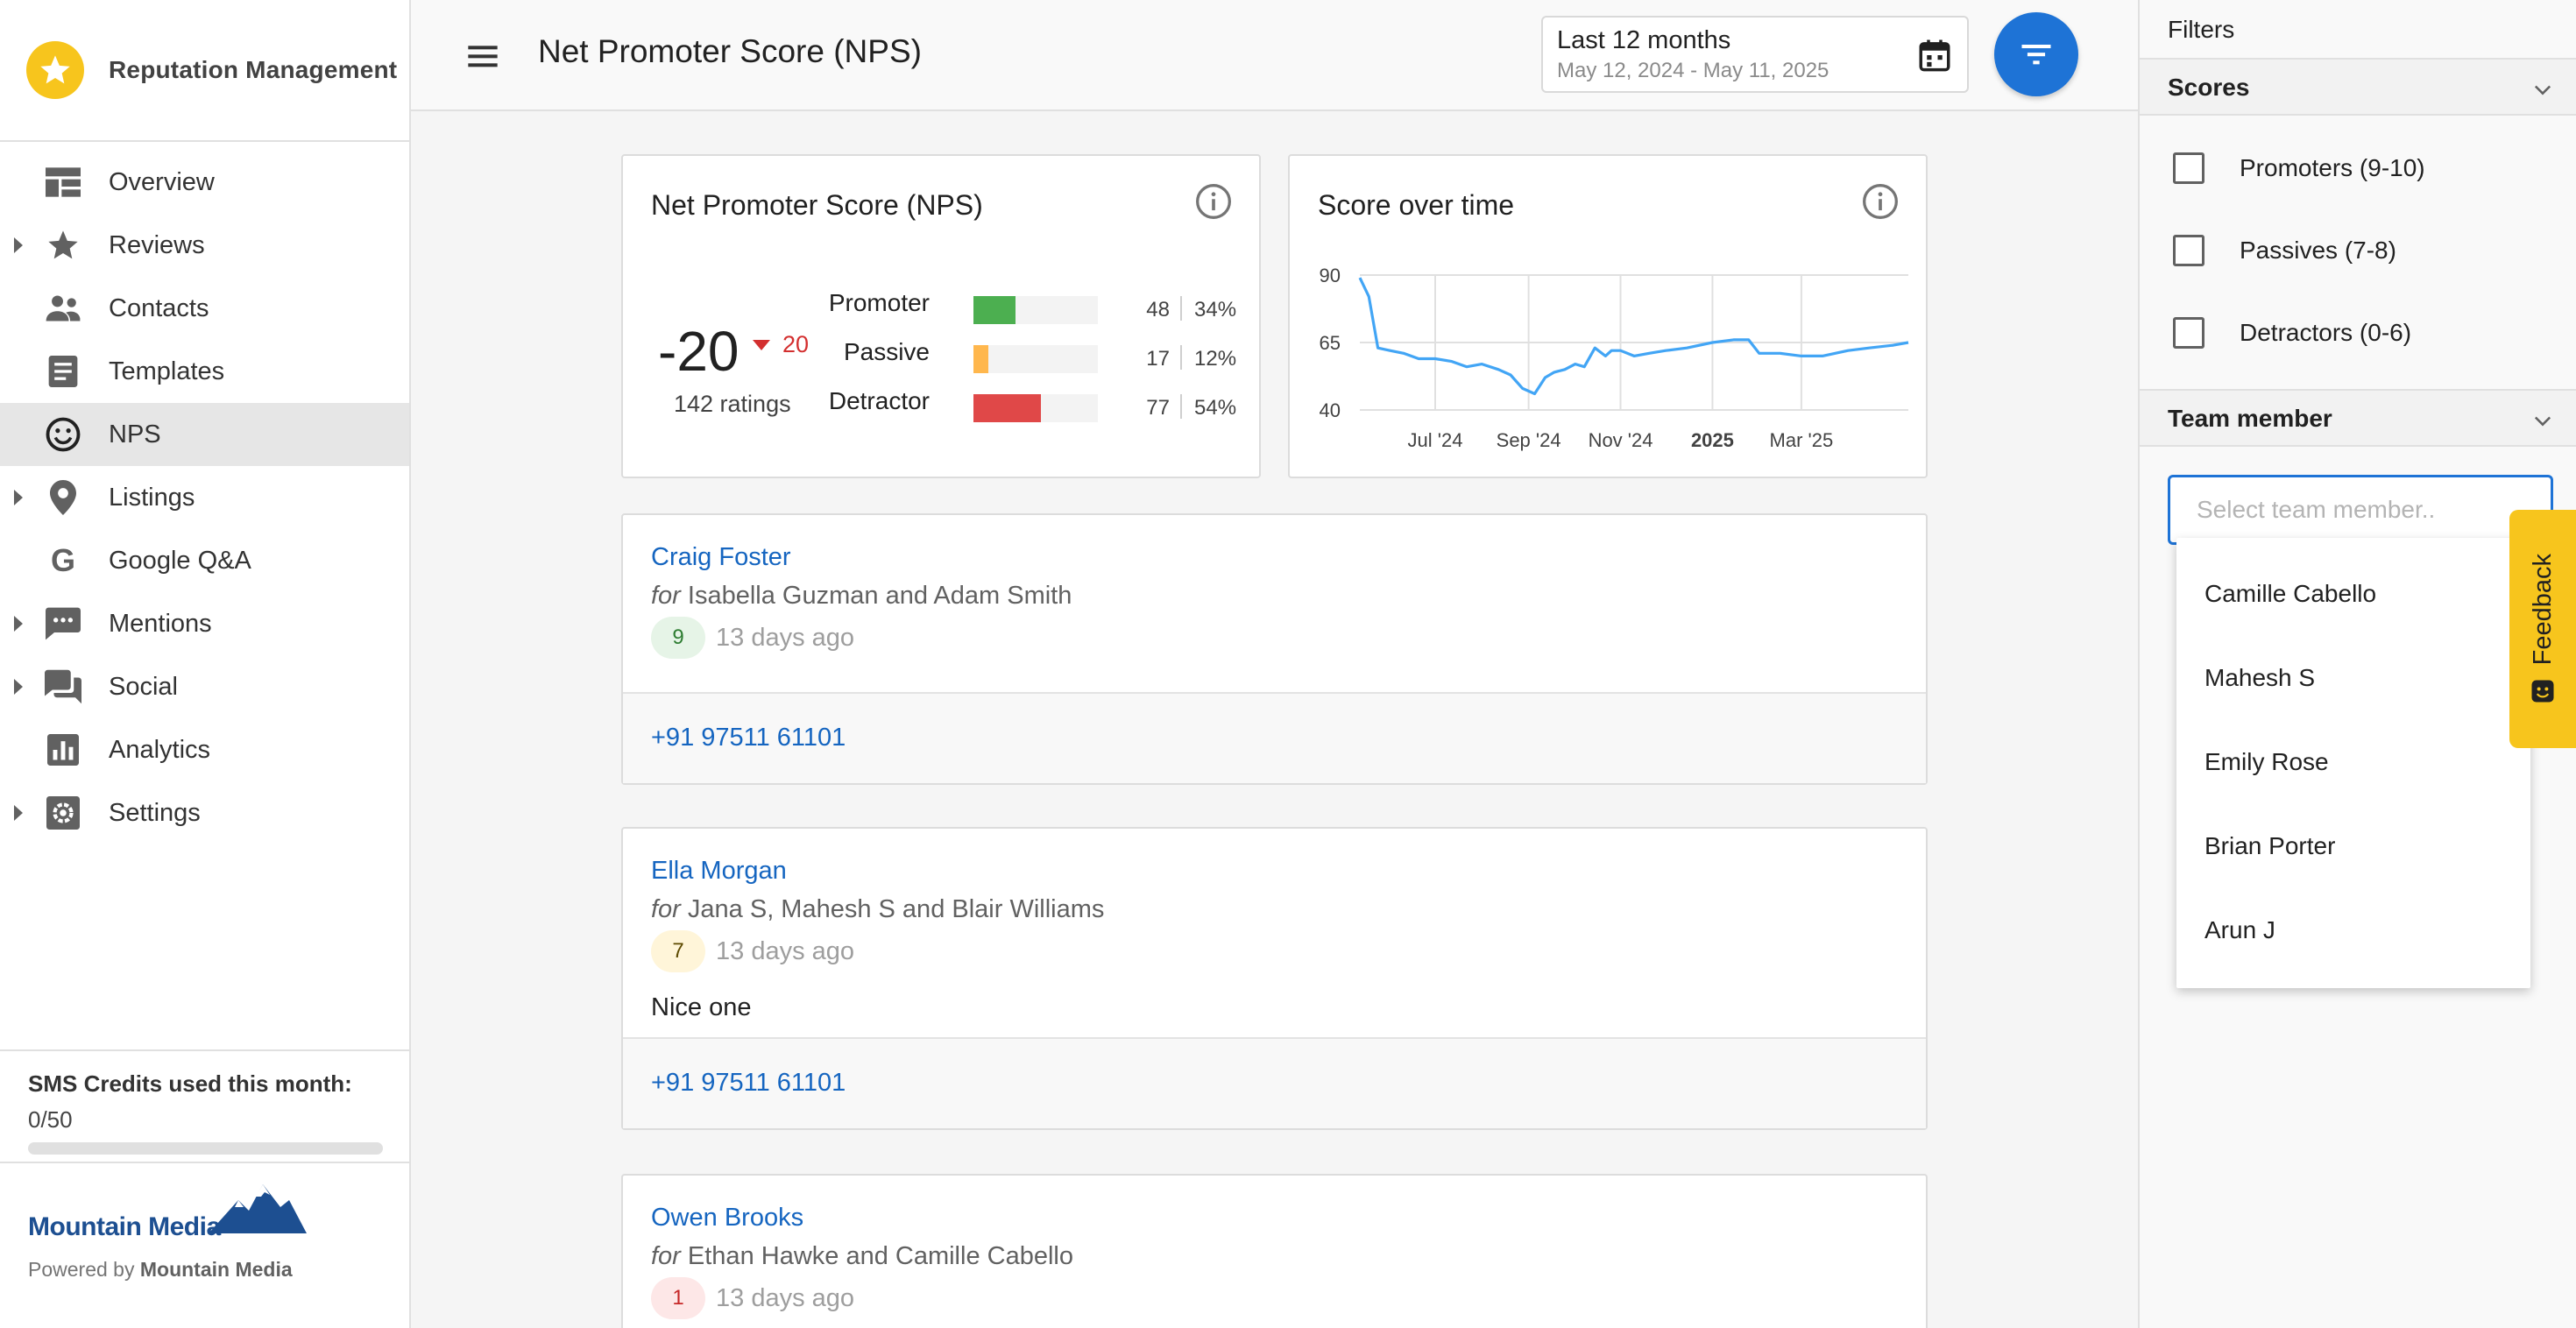 The height and width of the screenshot is (1328, 2576). Describe the element at coordinates (727, 1218) in the screenshot. I see `respondent-name: Owen Brooks` at that location.